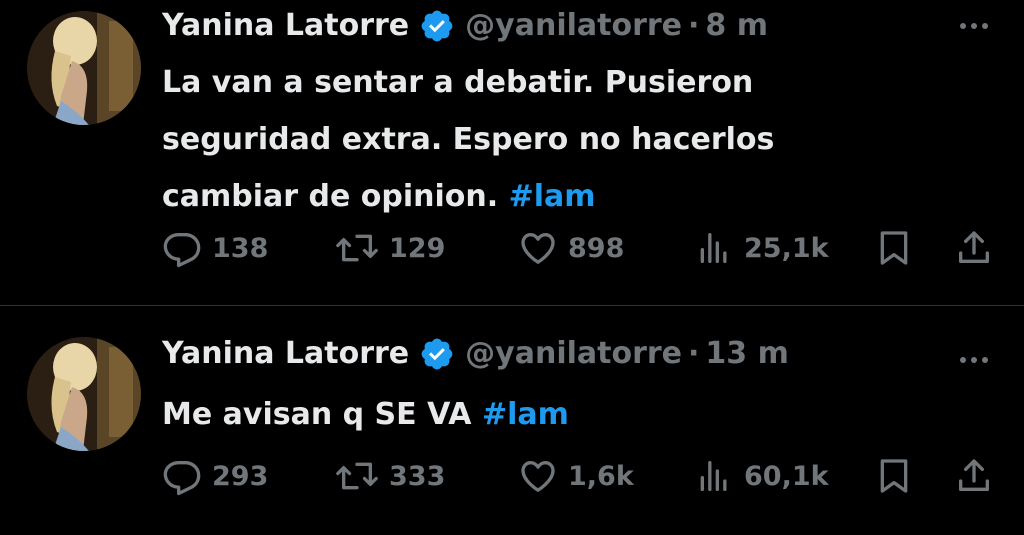 The width and height of the screenshot is (1024, 535). What do you see at coordinates (512, 248) in the screenshot?
I see `tweet-actions: 138 129 898 25,1k` at bounding box center [512, 248].